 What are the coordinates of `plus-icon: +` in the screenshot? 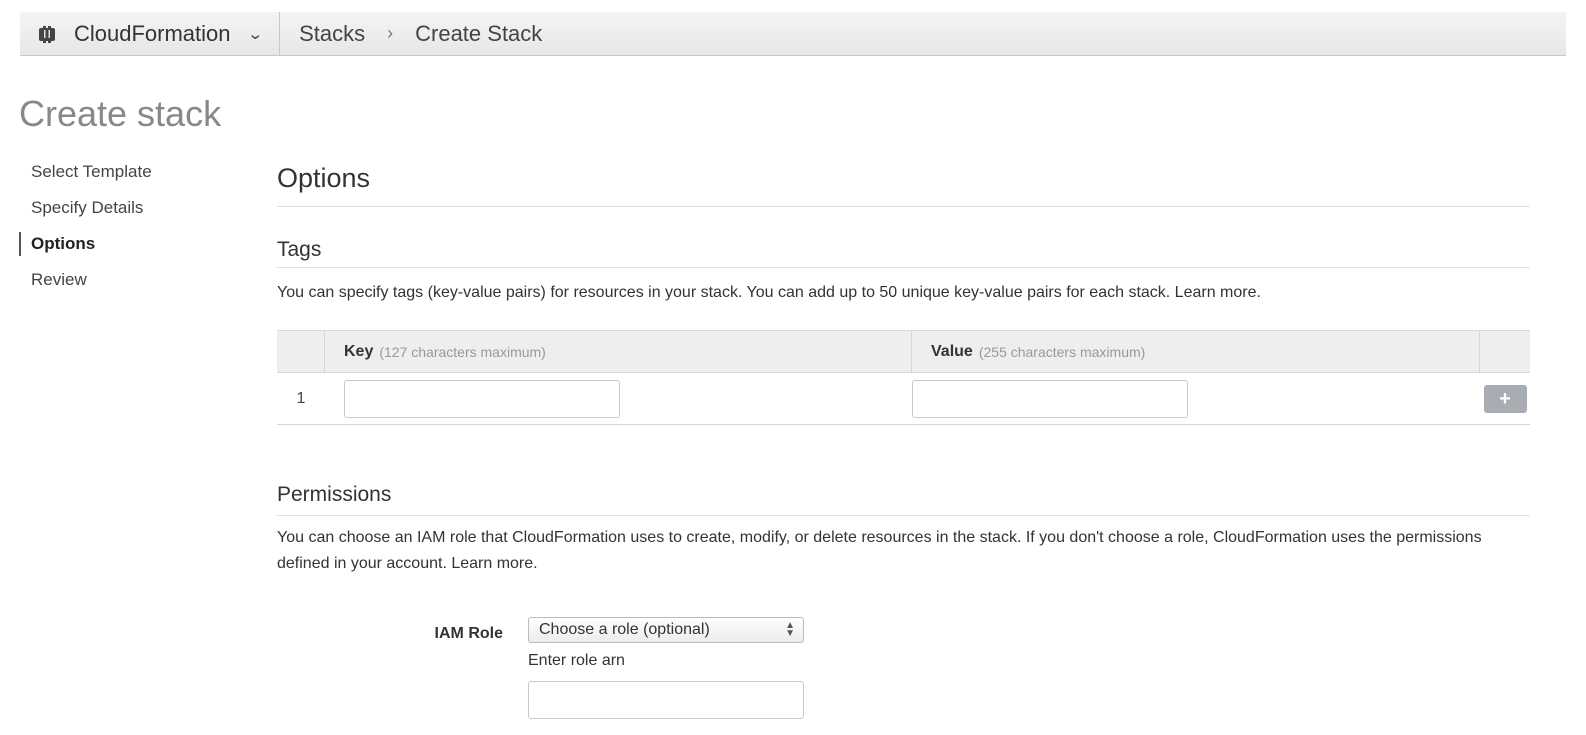 It's located at (1505, 398).